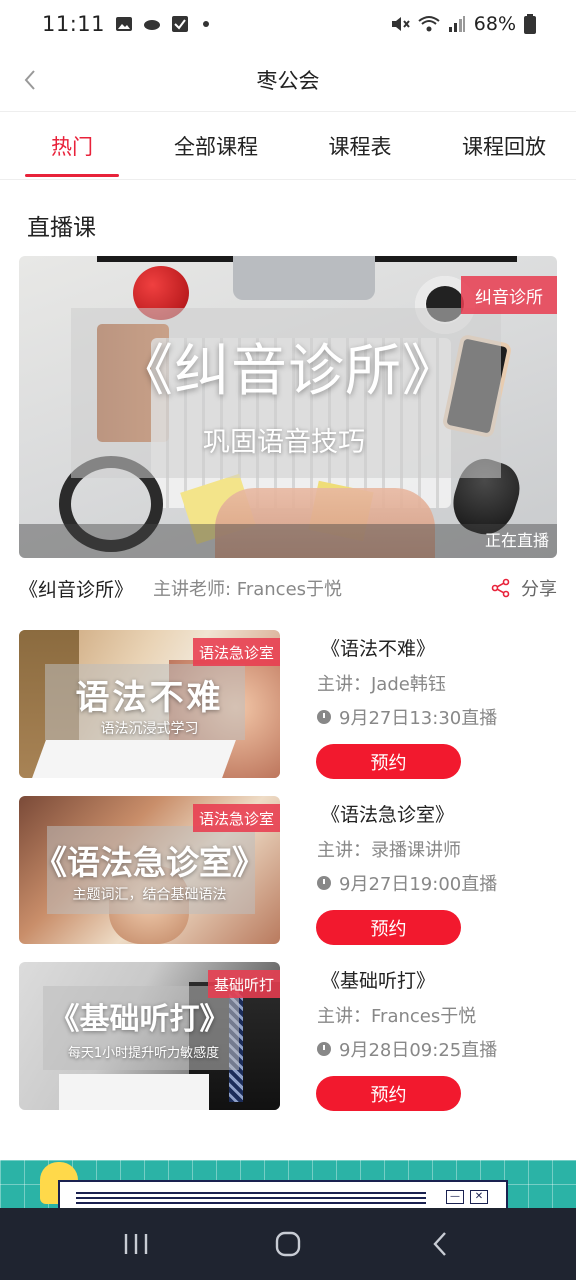 The height and width of the screenshot is (1280, 576). What do you see at coordinates (76, 589) in the screenshot?
I see `live-course-name: 《纠音诊所》` at bounding box center [76, 589].